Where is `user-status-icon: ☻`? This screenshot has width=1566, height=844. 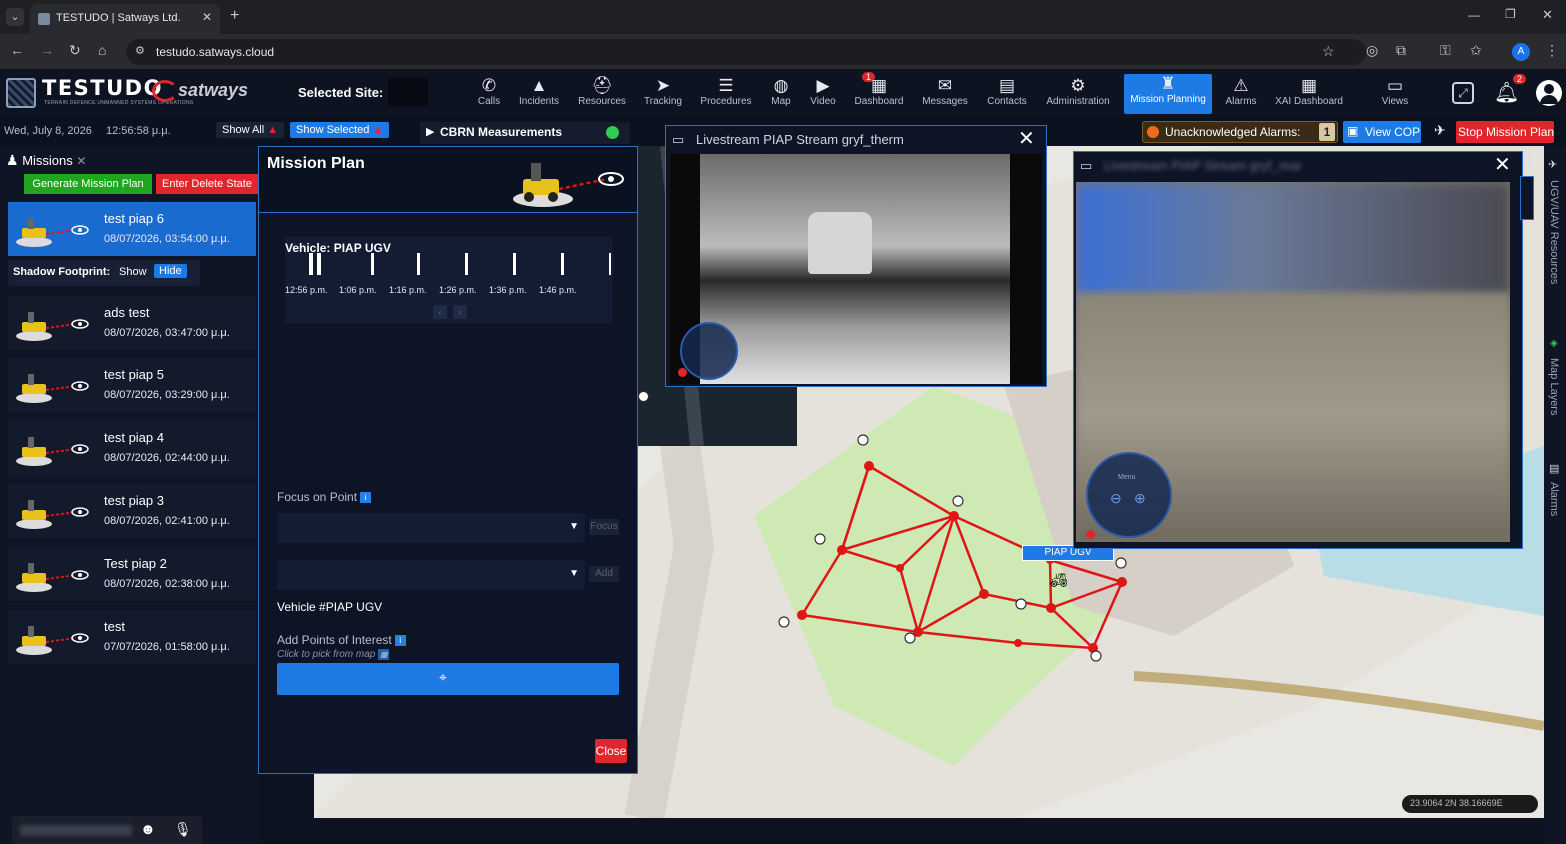 user-status-icon: ☻ is located at coordinates (148, 829).